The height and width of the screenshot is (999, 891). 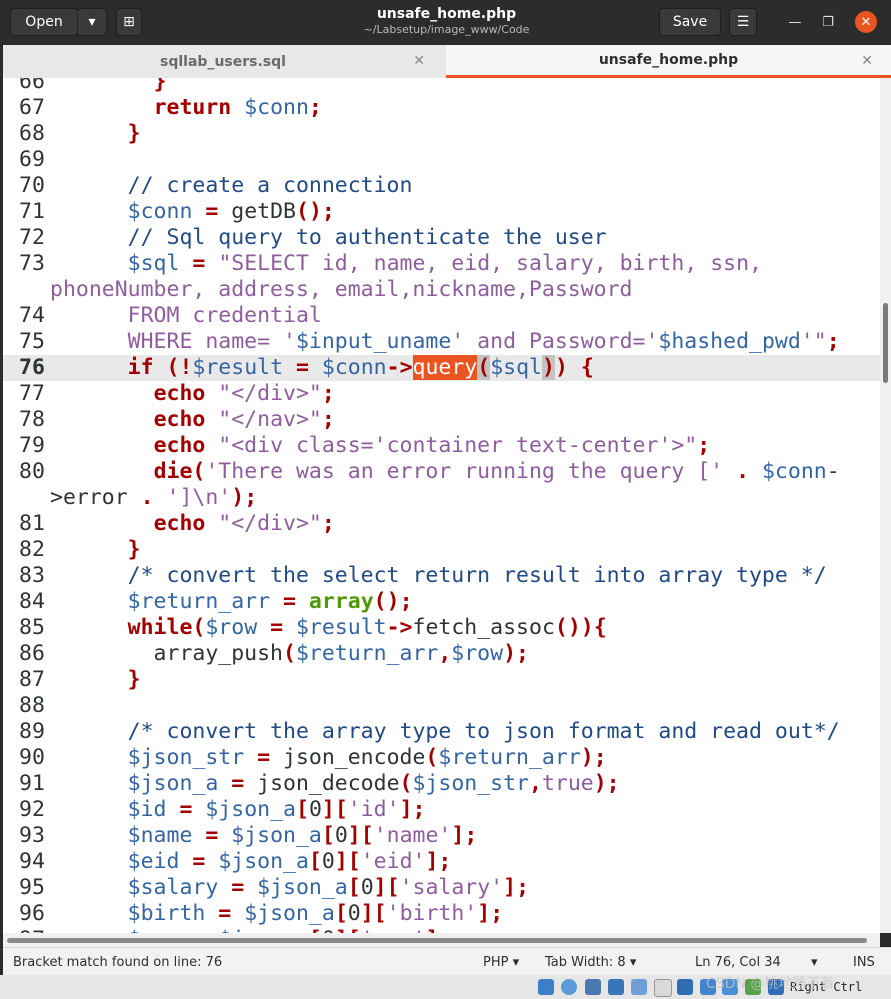 What do you see at coordinates (885, 505) in the screenshot?
I see `vertical-scrollbar` at bounding box center [885, 505].